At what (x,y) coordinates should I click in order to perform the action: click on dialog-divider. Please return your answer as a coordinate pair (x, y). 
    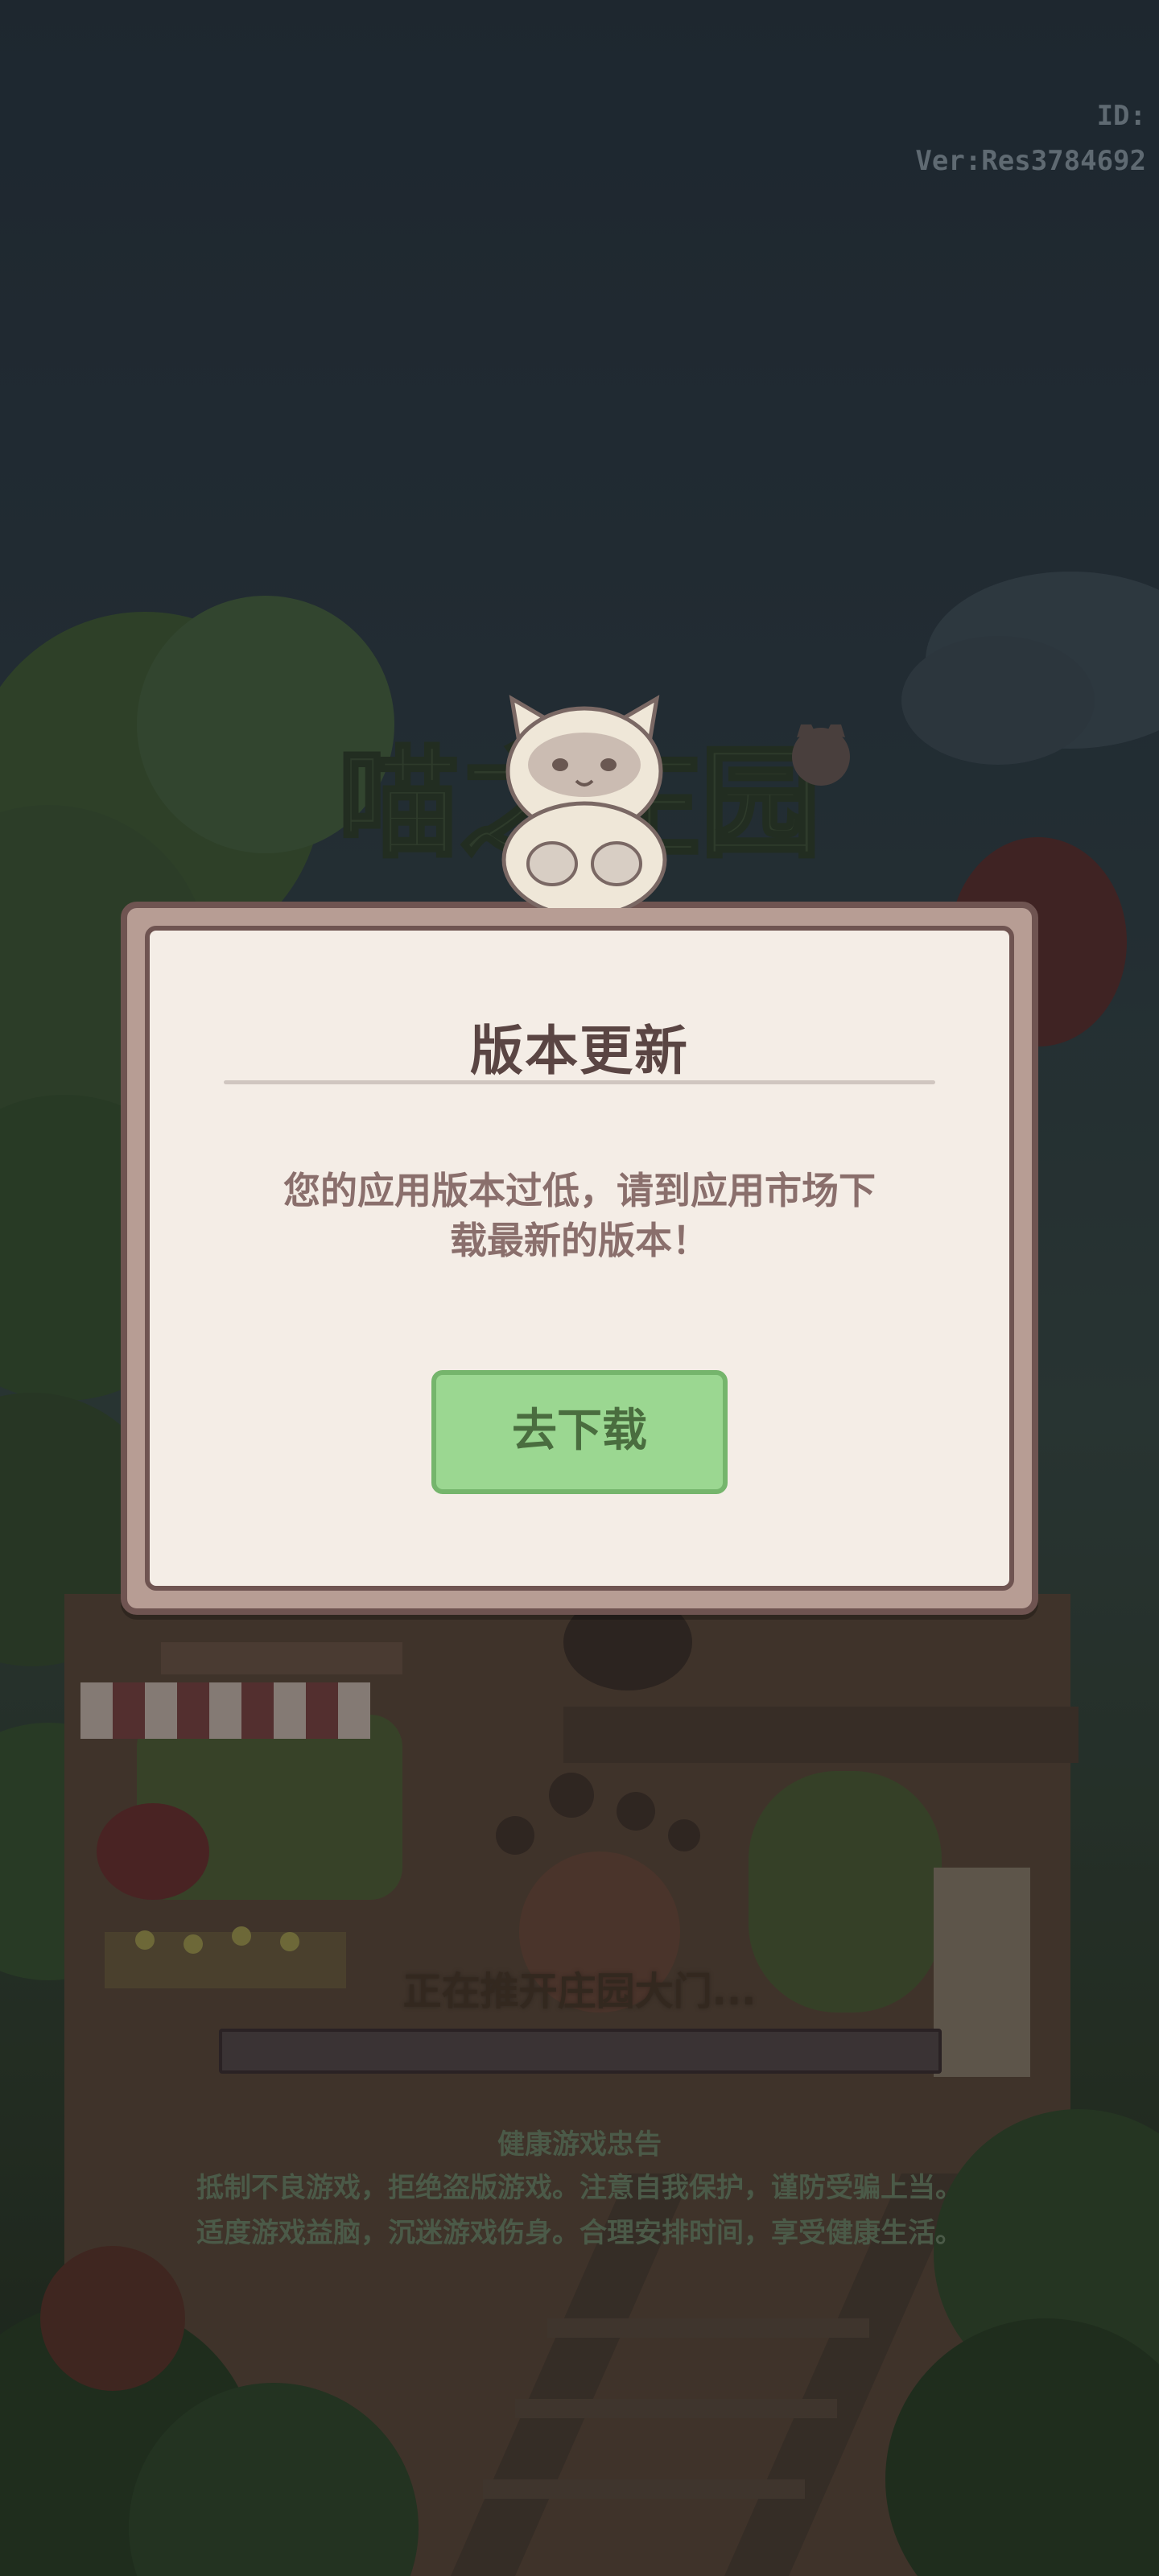
    Looking at the image, I should click on (579, 1082).